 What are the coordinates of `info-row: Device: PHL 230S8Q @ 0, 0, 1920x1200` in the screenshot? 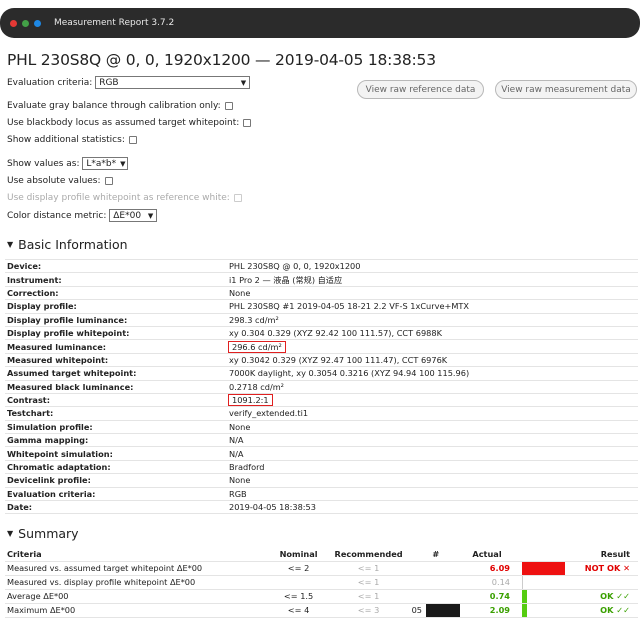 It's located at (321, 266).